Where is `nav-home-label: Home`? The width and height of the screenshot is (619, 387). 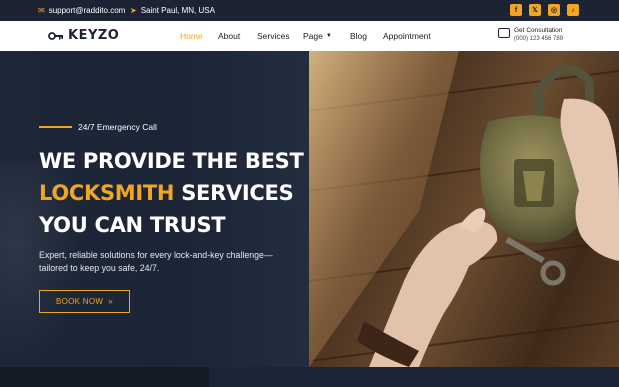
nav-home-label: Home is located at coordinates (191, 36).